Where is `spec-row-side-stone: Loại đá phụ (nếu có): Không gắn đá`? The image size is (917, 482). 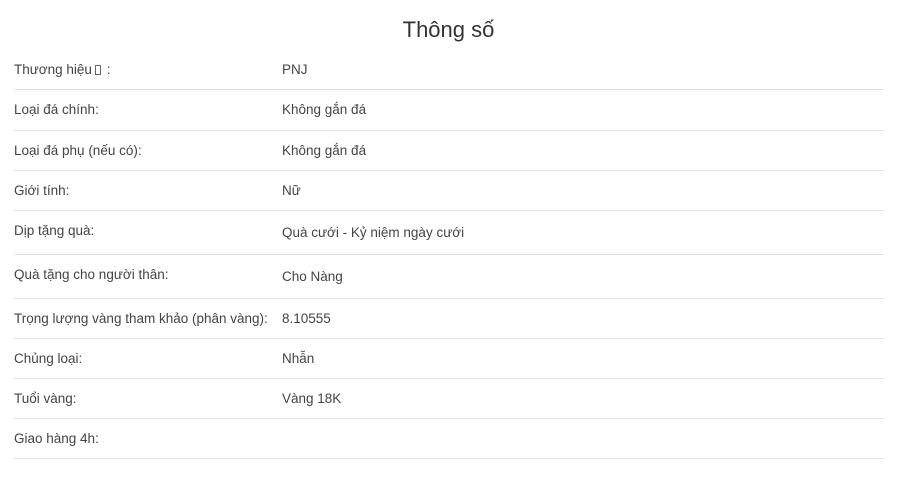 spec-row-side-stone: Loại đá phụ (nếu có): Không gắn đá is located at coordinates (449, 151).